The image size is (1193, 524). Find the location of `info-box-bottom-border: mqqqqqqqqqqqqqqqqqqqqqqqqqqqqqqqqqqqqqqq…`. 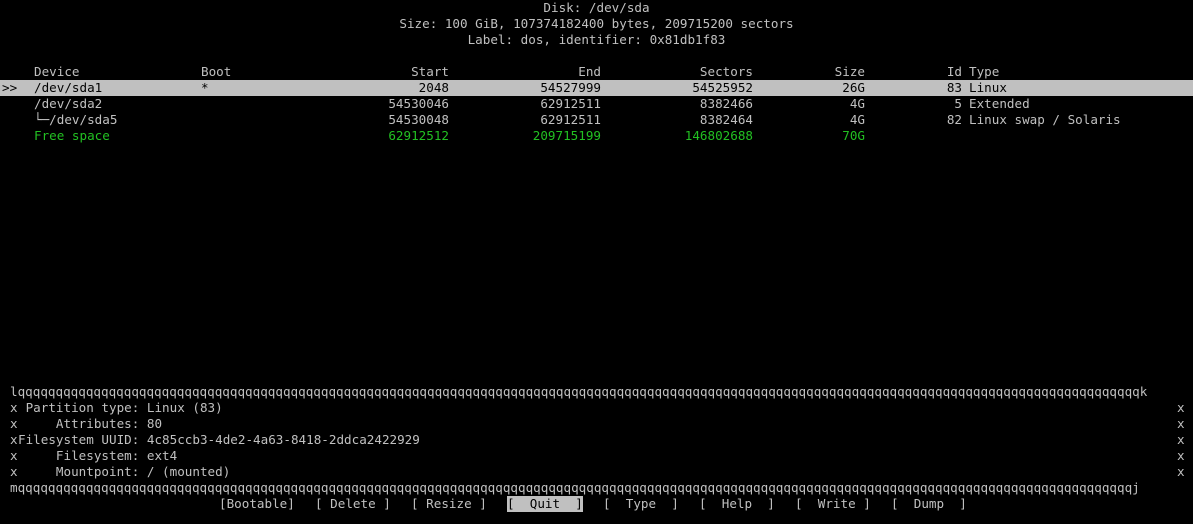

info-box-bottom-border: mqqqqqqqqqqqqqqqqqqqqqqqqqqqqqqqqqqqqqqq… is located at coordinates (575, 487).